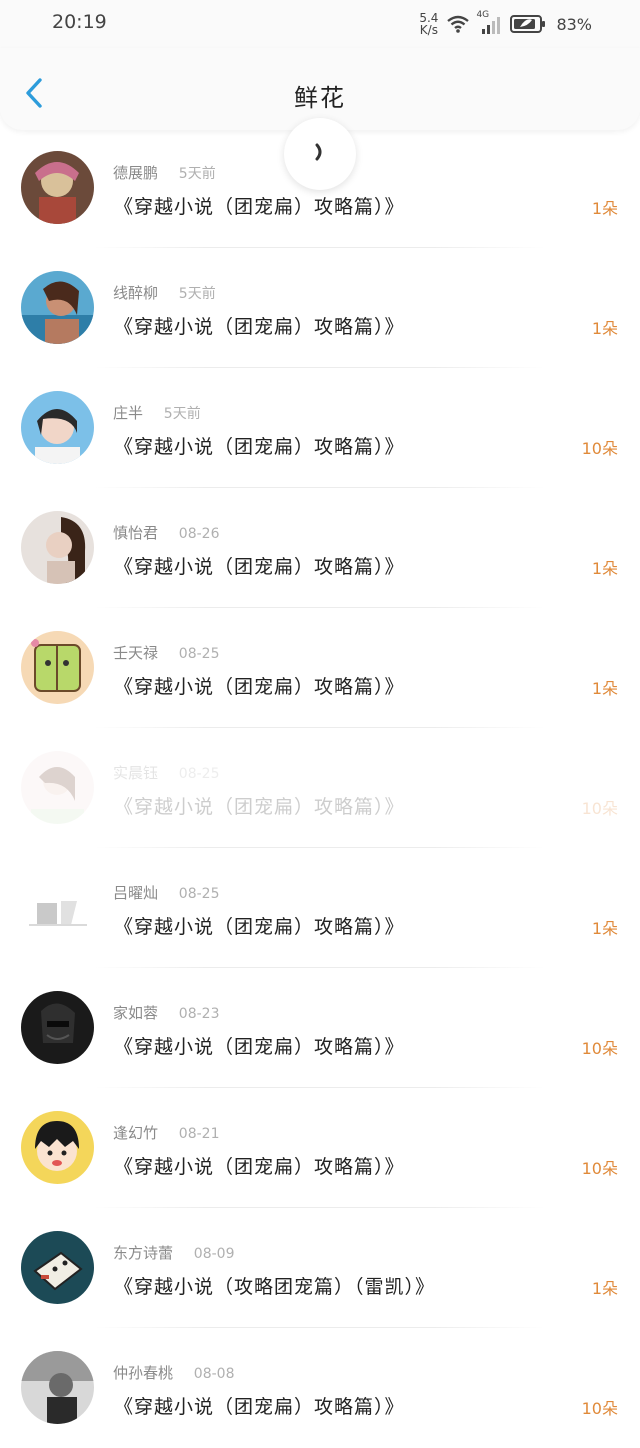 The image size is (640, 1448). I want to click on user-name: 东方诗蕾, so click(143, 1253).